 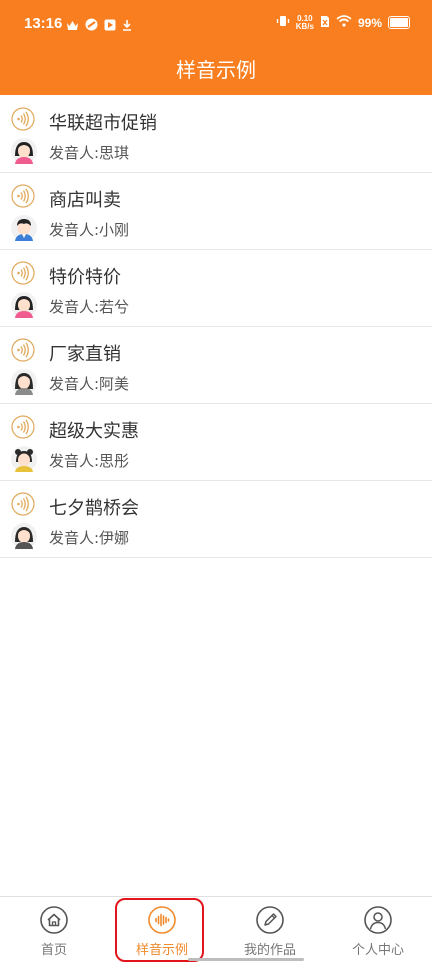 I want to click on tab-profile: 个人中心, so click(x=378, y=931).